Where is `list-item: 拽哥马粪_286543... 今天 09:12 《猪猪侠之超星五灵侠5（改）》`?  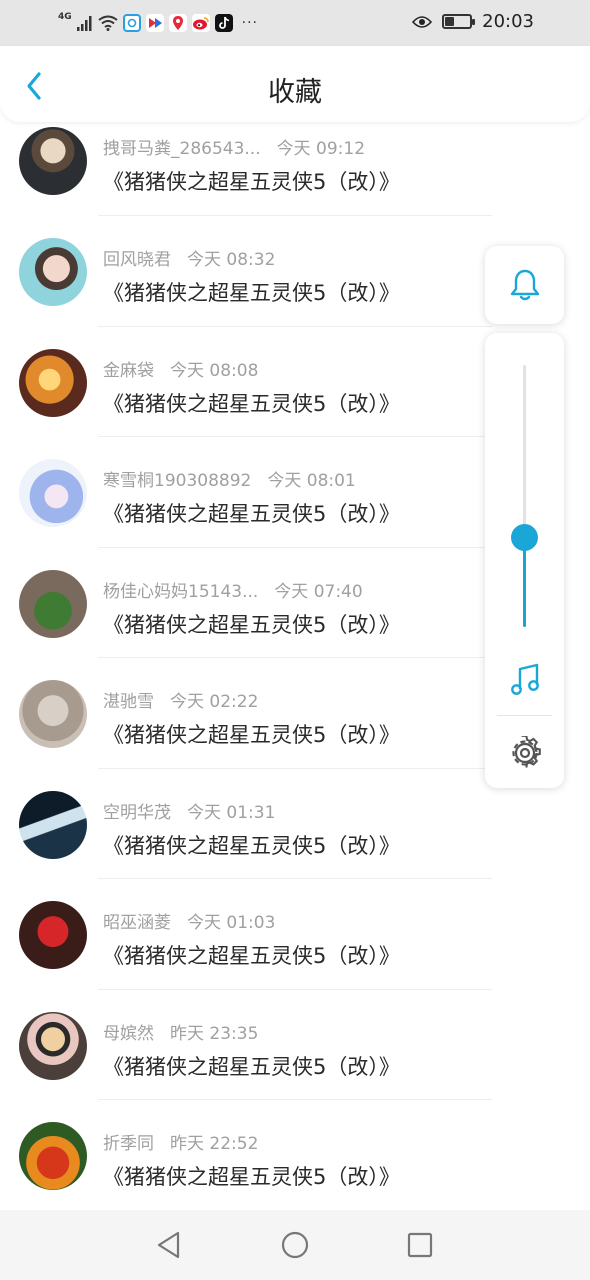 list-item: 拽哥马粪_286543... 今天 09:12 《猪猪侠之超星五灵侠5（改）》 is located at coordinates (295, 169).